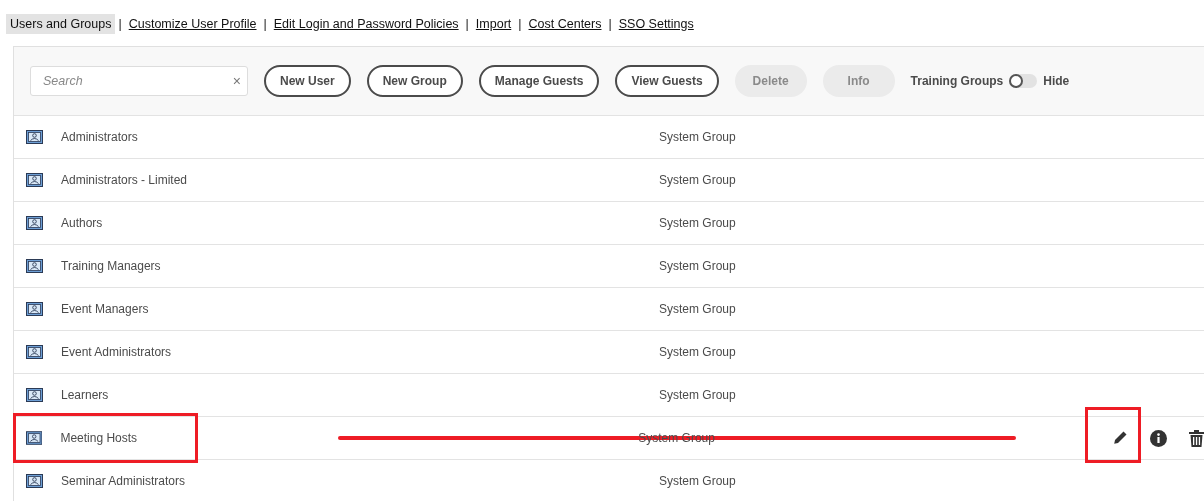 The image size is (1204, 501). I want to click on group-name: Meeting Hosts, so click(340, 438).